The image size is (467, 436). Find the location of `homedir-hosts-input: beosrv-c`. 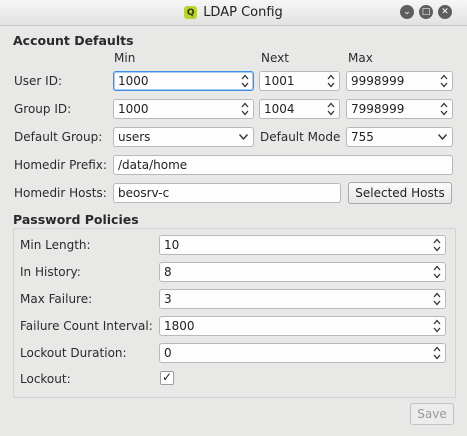

homedir-hosts-input: beosrv-c is located at coordinates (227, 193).